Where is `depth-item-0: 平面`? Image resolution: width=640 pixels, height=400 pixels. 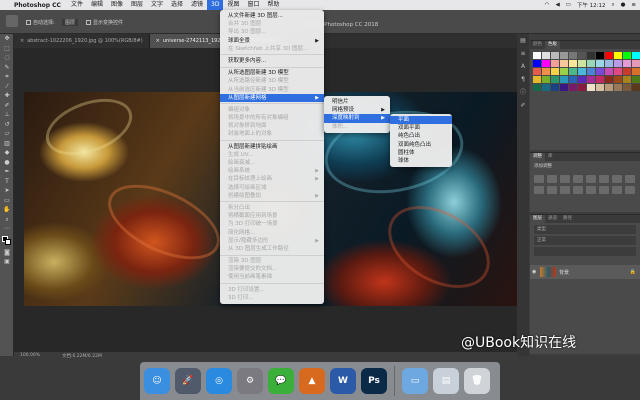
depth-item-0: 平面 is located at coordinates (421, 120).